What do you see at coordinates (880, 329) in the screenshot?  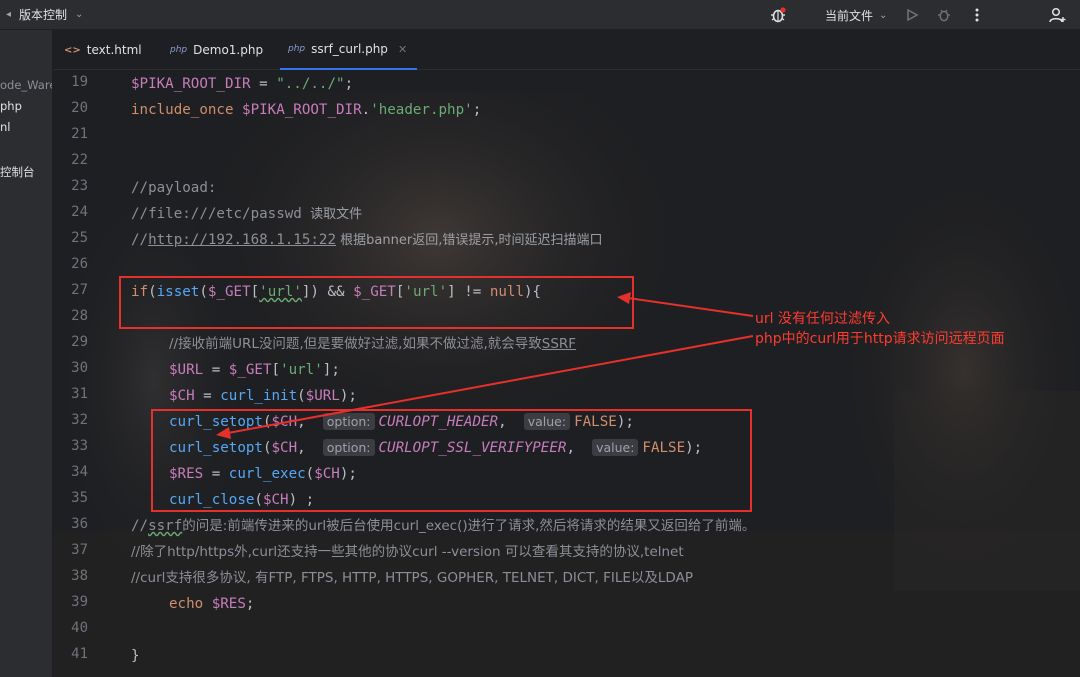 I see `annotation-text: url 没有任何过滤传入 php中的curl用于http请求访问远程页面` at bounding box center [880, 329].